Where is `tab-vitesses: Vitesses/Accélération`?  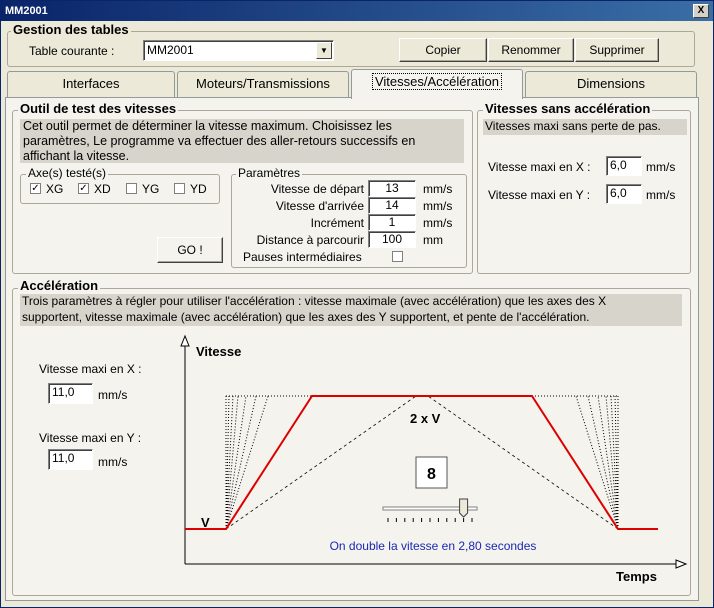 tab-vitesses: Vitesses/Accélération is located at coordinates (437, 84).